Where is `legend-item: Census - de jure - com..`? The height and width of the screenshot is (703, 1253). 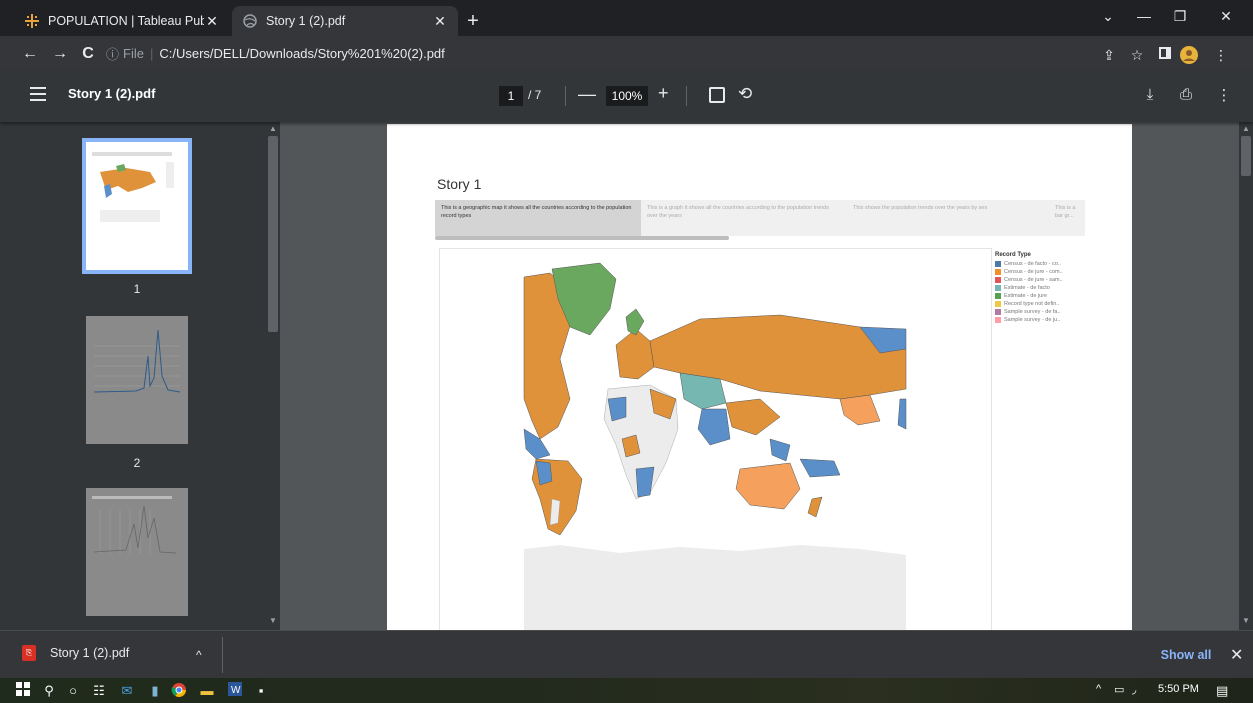
legend-item: Census - de jure - com.. is located at coordinates (1045, 272).